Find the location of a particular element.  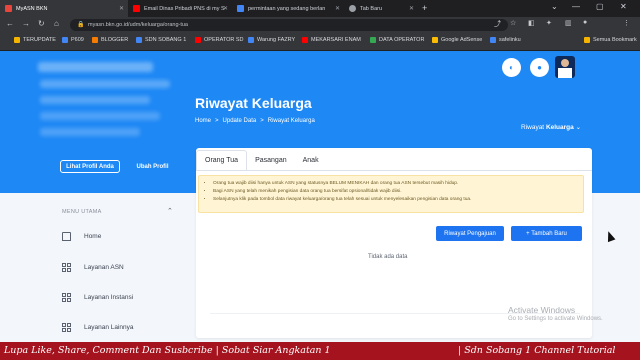

bookmark-label: MEKARSARI ENAM is located at coordinates (336, 40).